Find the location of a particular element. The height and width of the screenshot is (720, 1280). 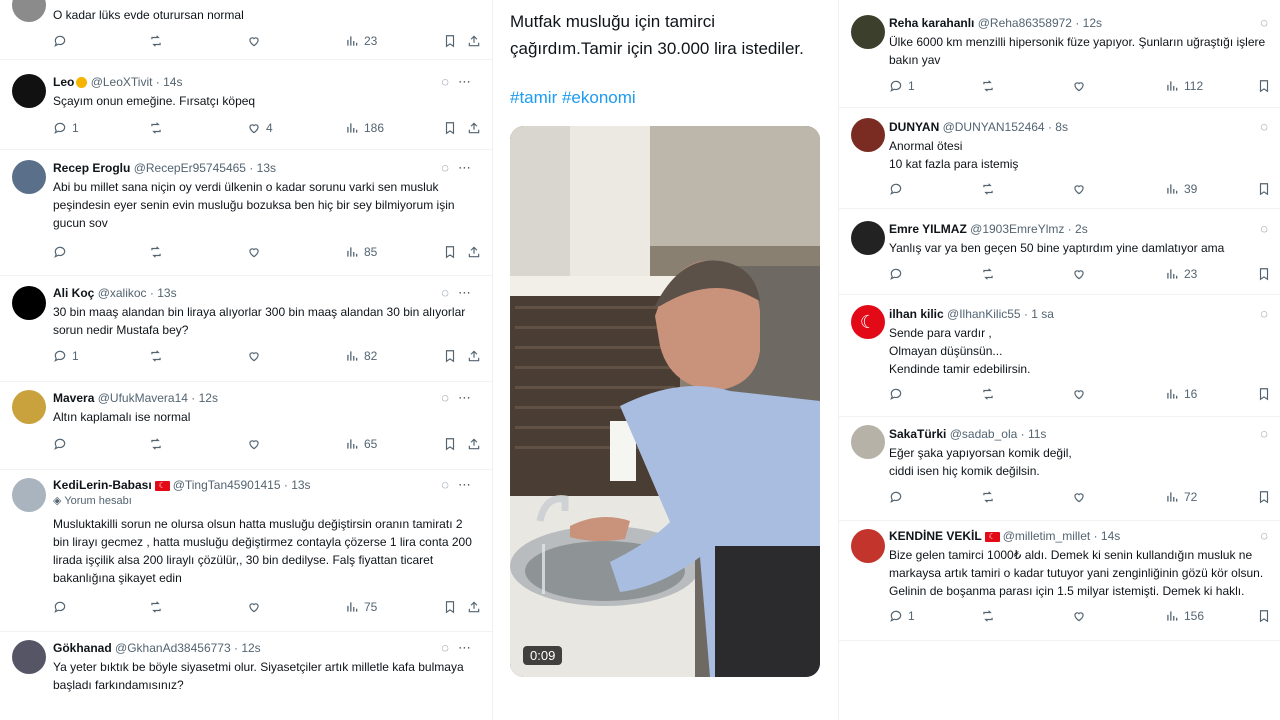

display-name: Leo is located at coordinates (63, 82).